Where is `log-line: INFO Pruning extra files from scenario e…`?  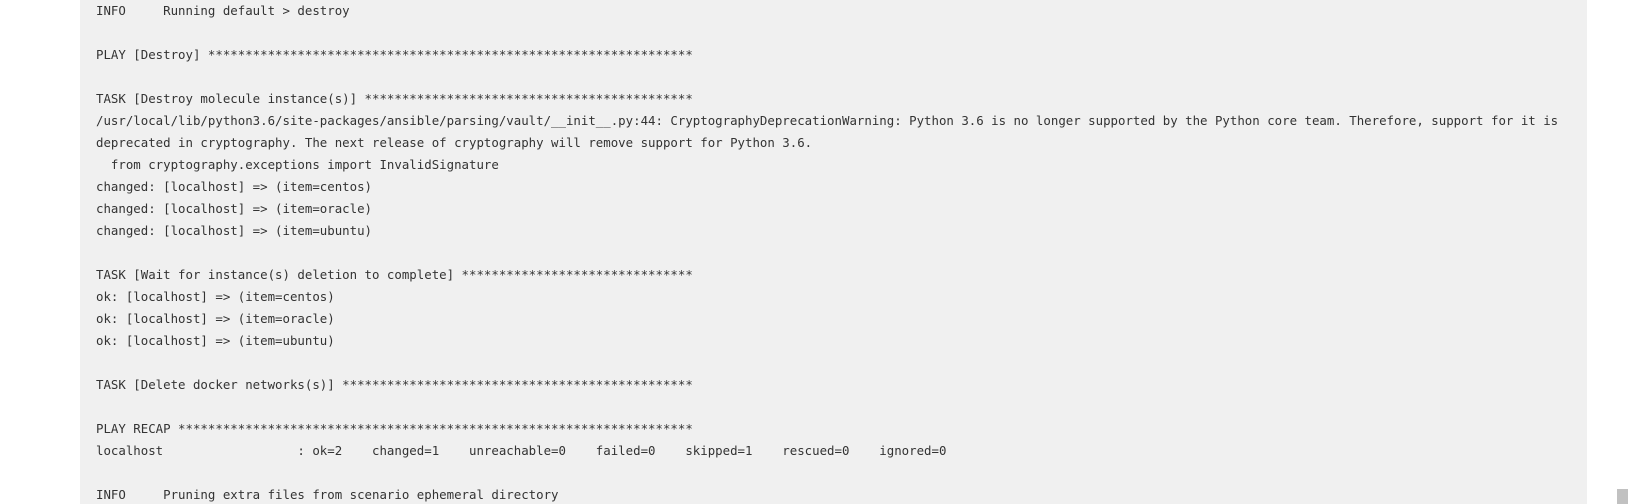
log-line: INFO Pruning extra files from scenario e… is located at coordinates (327, 494).